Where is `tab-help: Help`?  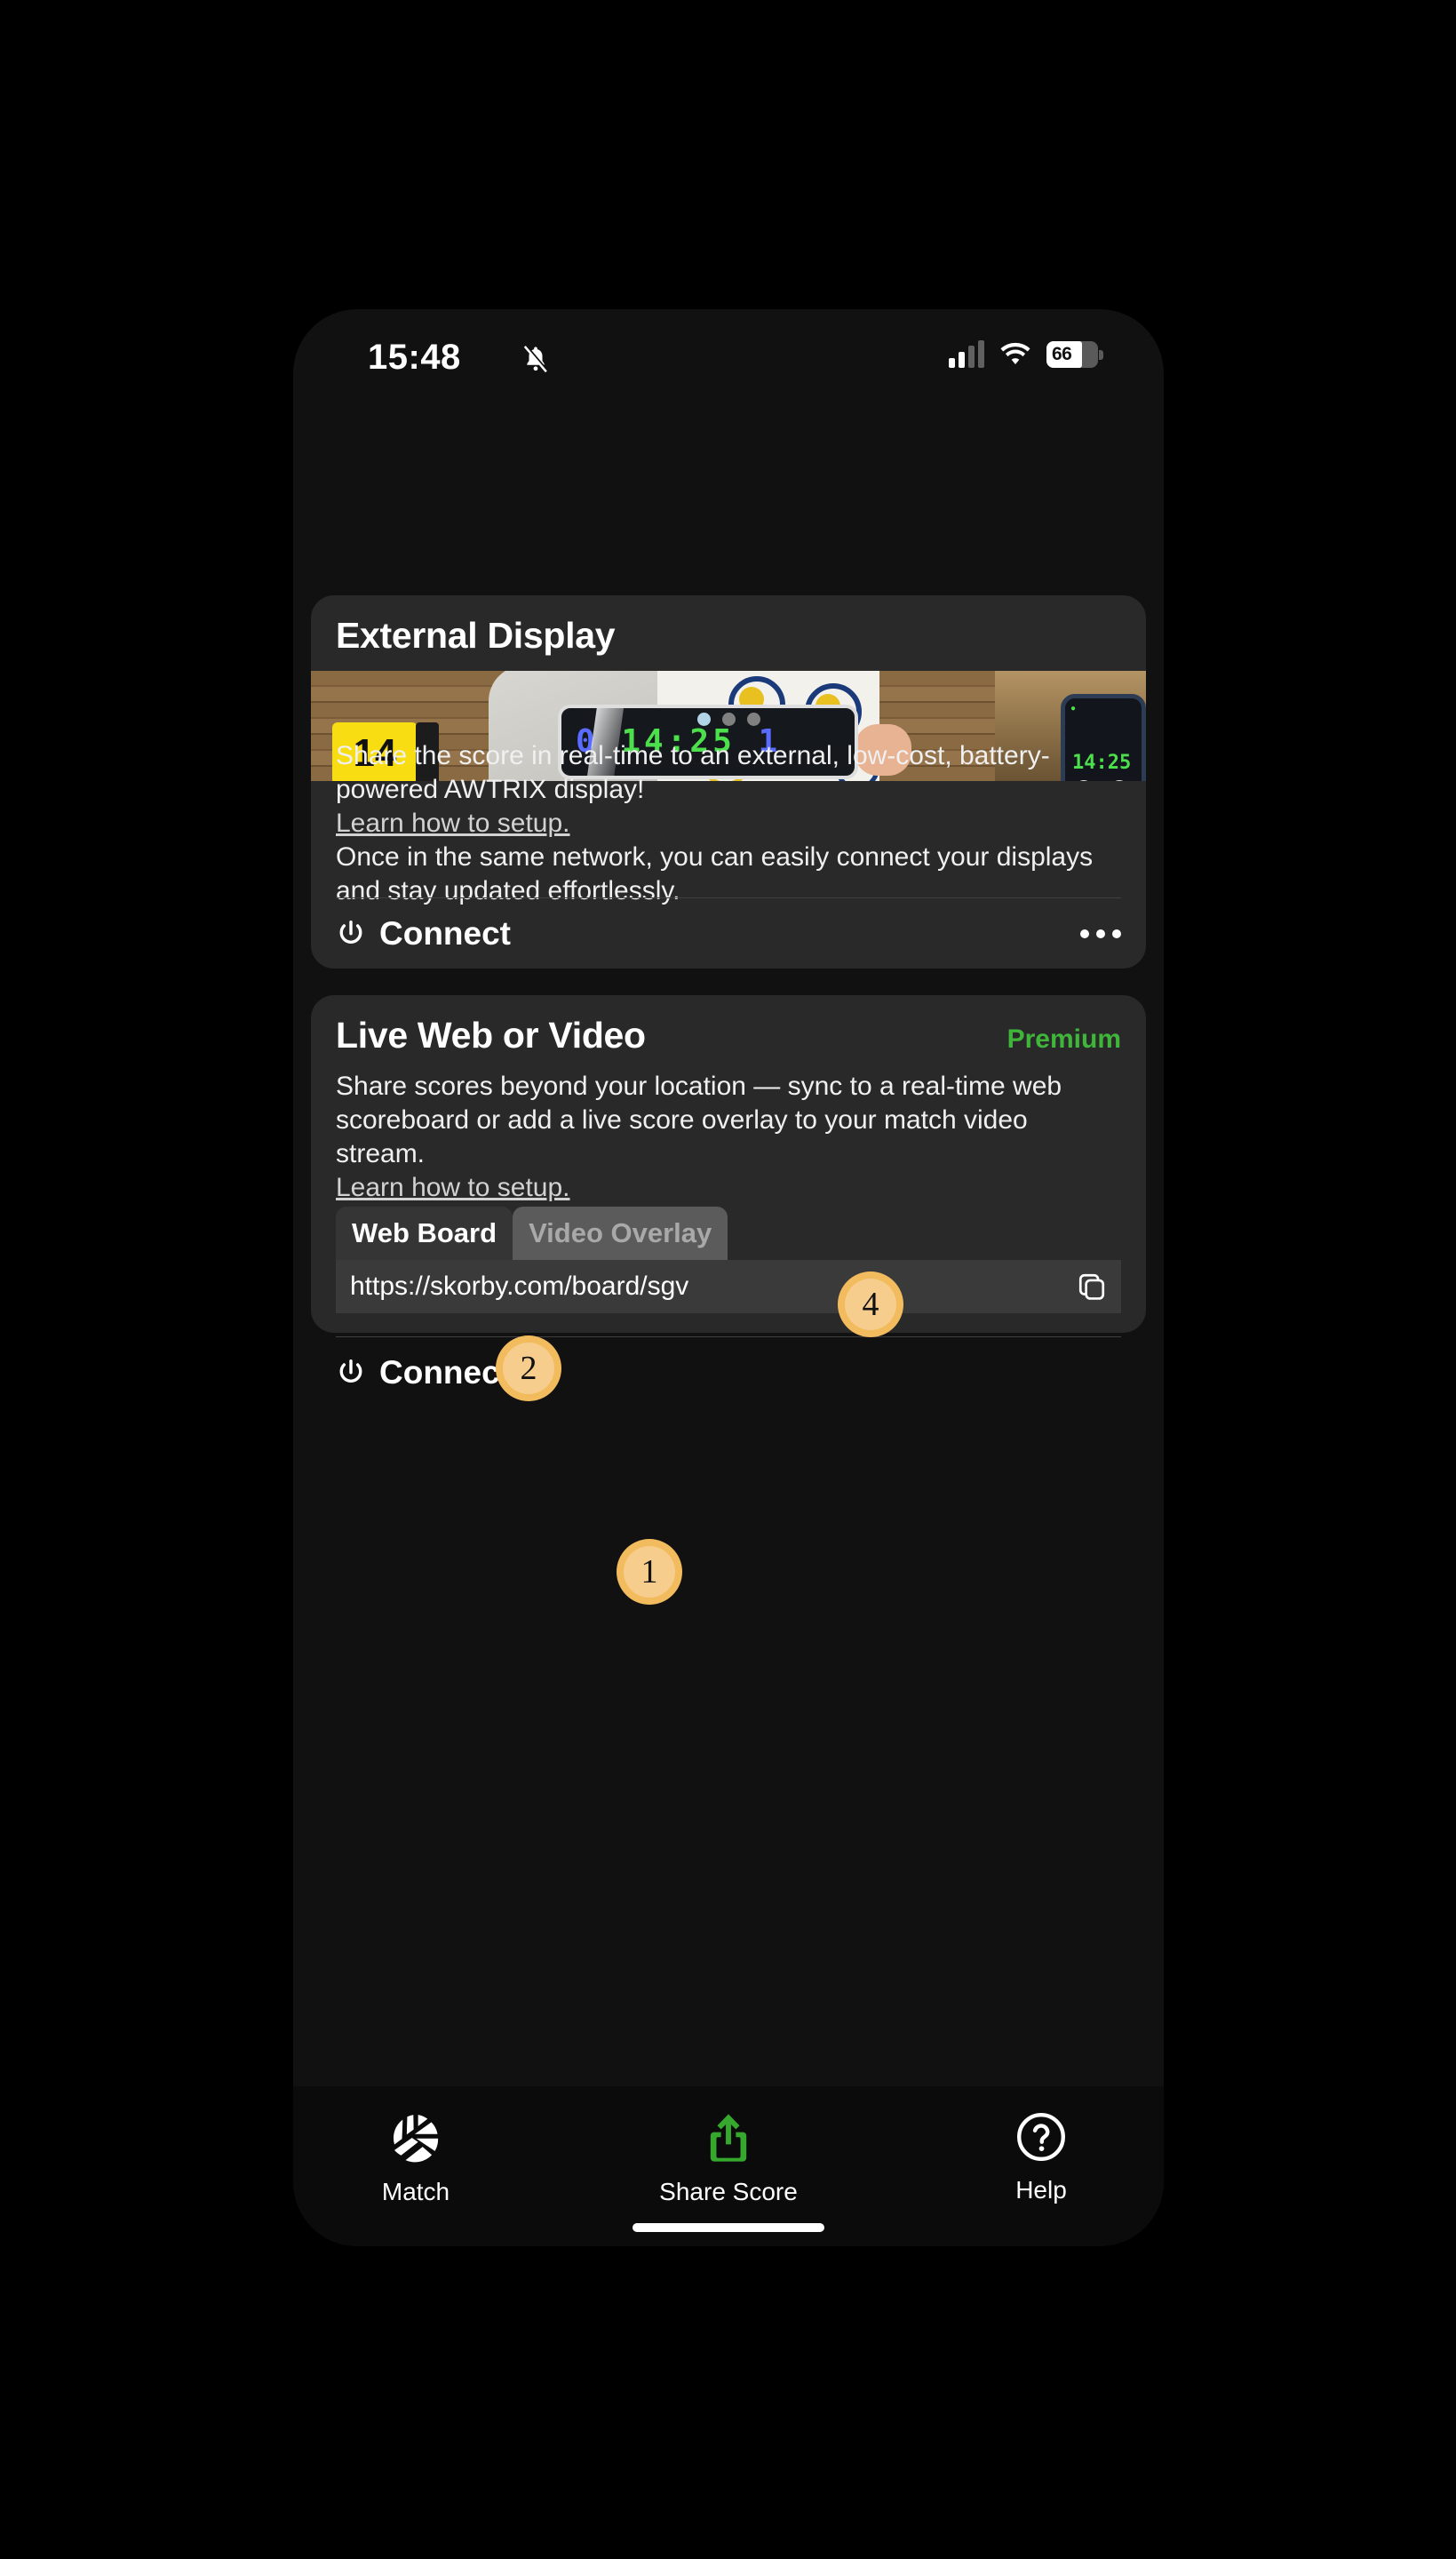
tab-help: Help is located at coordinates (1041, 2156).